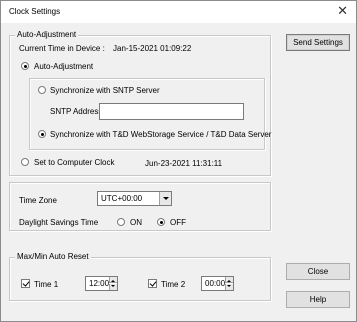 This screenshot has width=357, height=322. I want to click on dst-off-radio, so click(161, 222).